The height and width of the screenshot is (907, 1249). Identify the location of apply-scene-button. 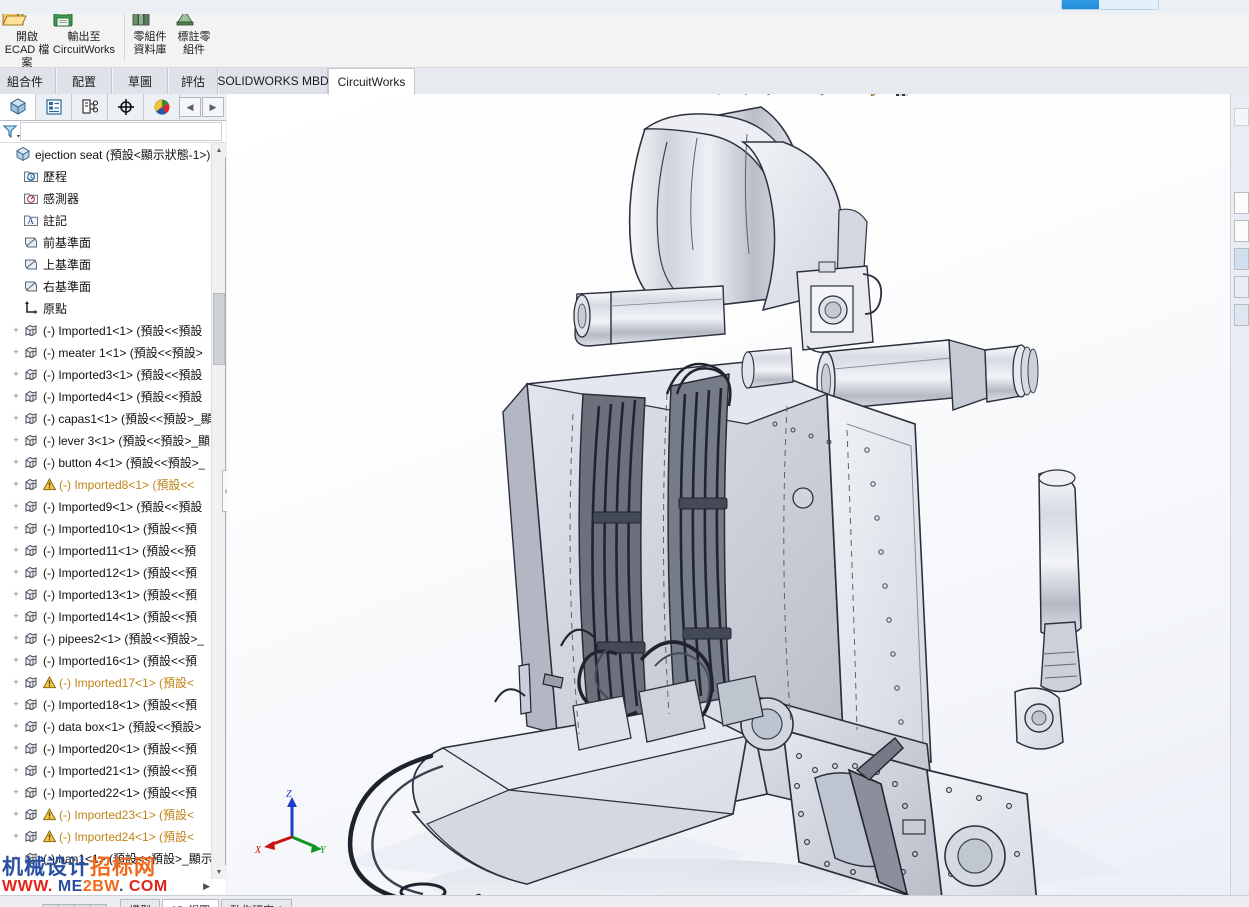
(822, 96).